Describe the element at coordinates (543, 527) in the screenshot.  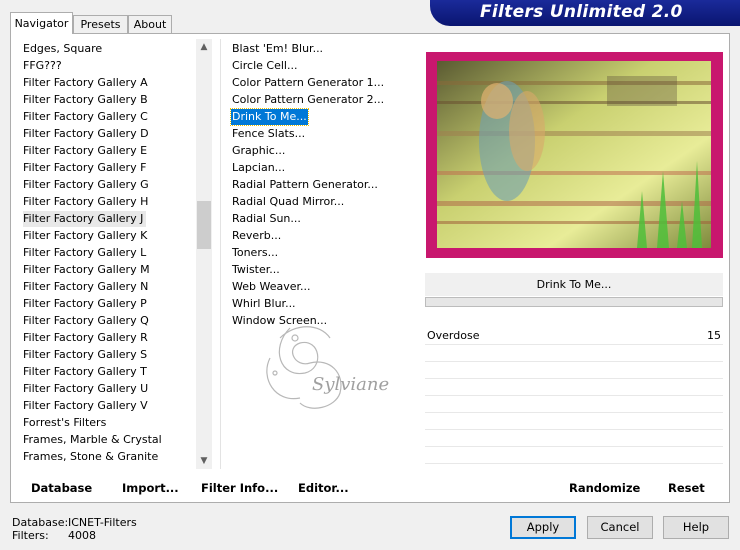
I see `apply-button: Apply` at that location.